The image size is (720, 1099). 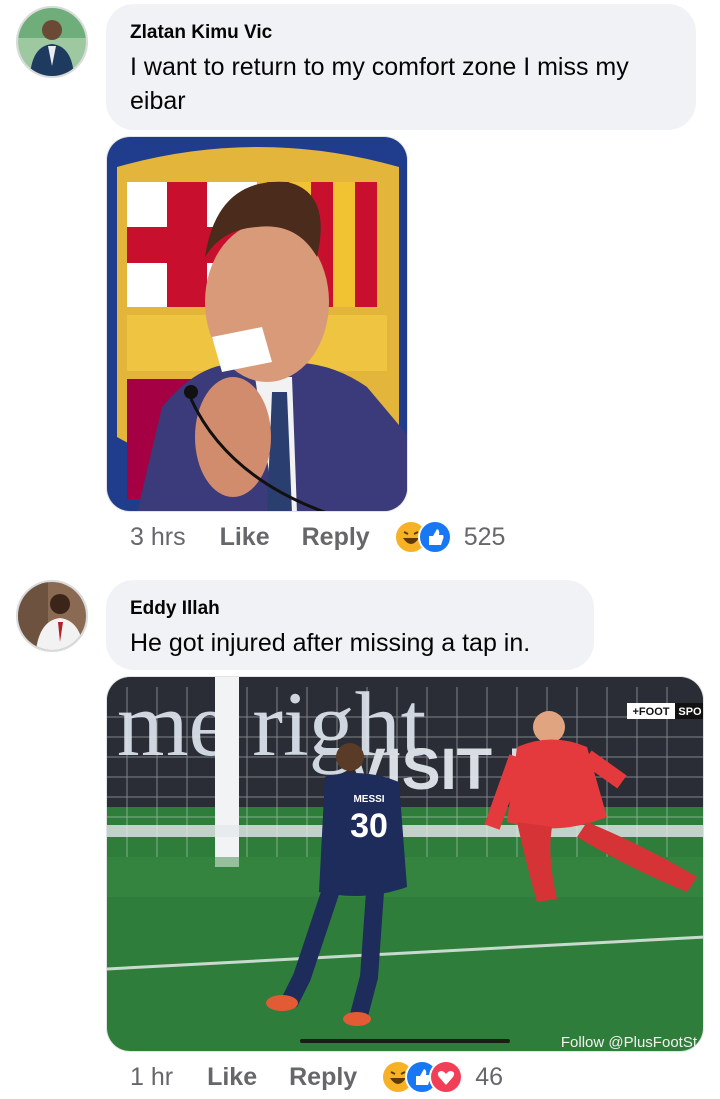 I want to click on comment-author: Eddy Illah, so click(x=350, y=609).